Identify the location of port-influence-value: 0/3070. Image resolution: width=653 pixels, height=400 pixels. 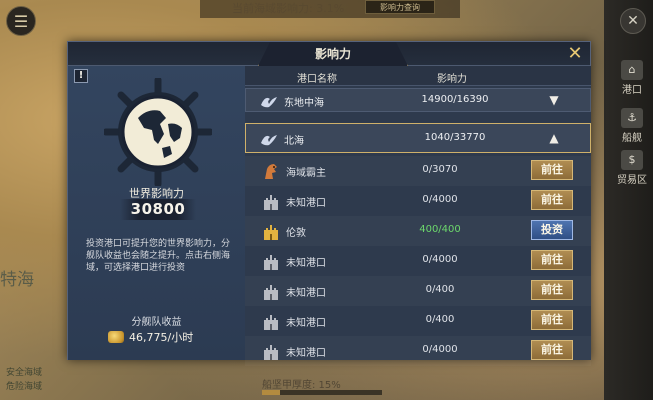
(440, 169).